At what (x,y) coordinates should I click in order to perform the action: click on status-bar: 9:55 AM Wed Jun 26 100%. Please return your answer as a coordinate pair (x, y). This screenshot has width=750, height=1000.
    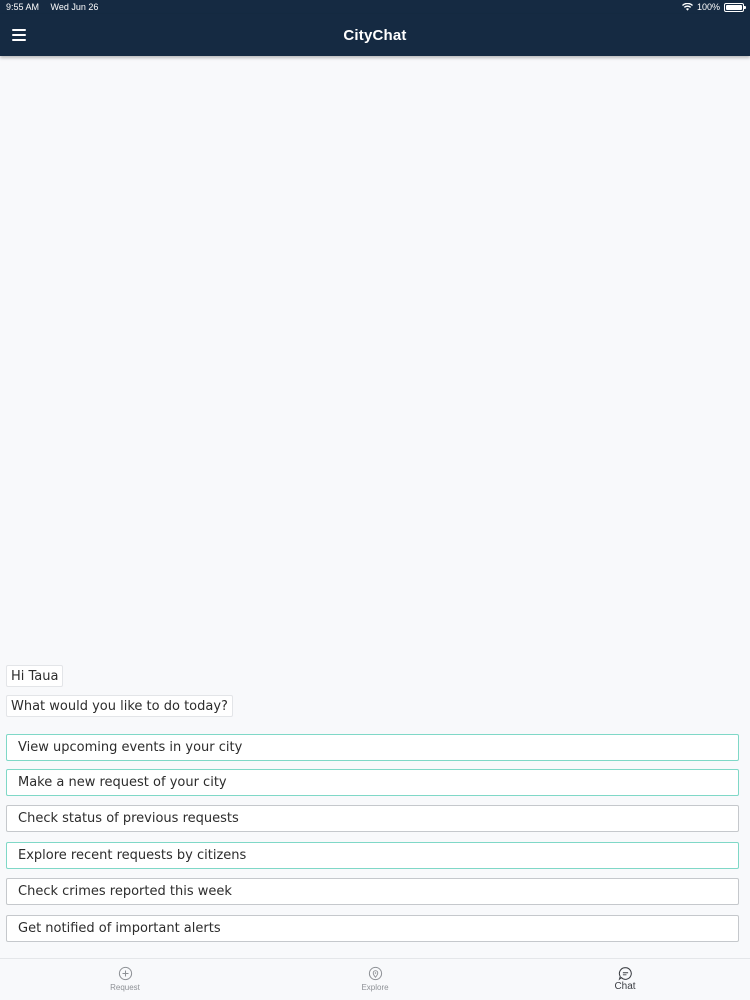
    Looking at the image, I should click on (375, 7).